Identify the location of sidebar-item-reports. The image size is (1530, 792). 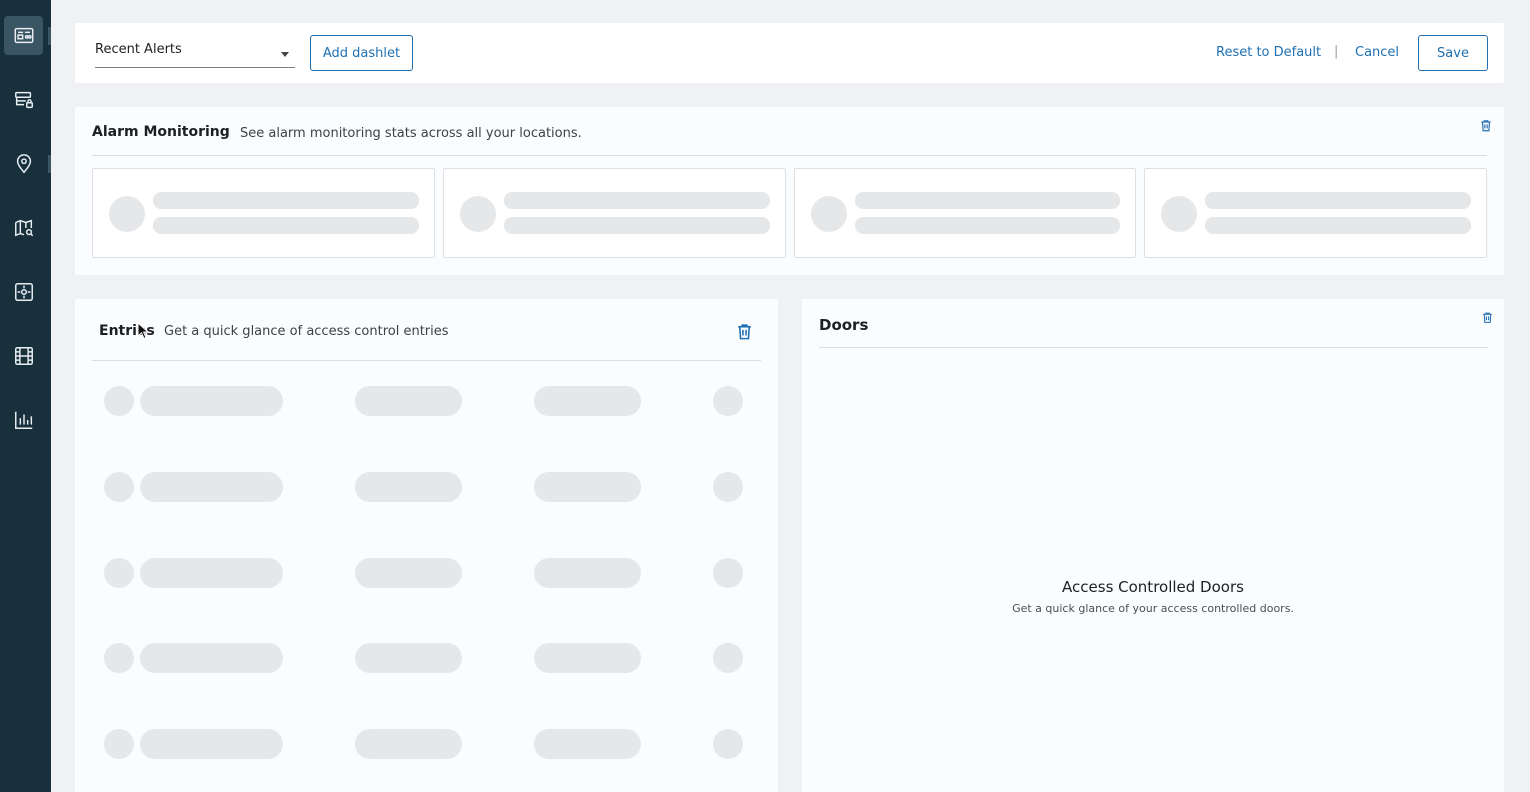
(23, 419).